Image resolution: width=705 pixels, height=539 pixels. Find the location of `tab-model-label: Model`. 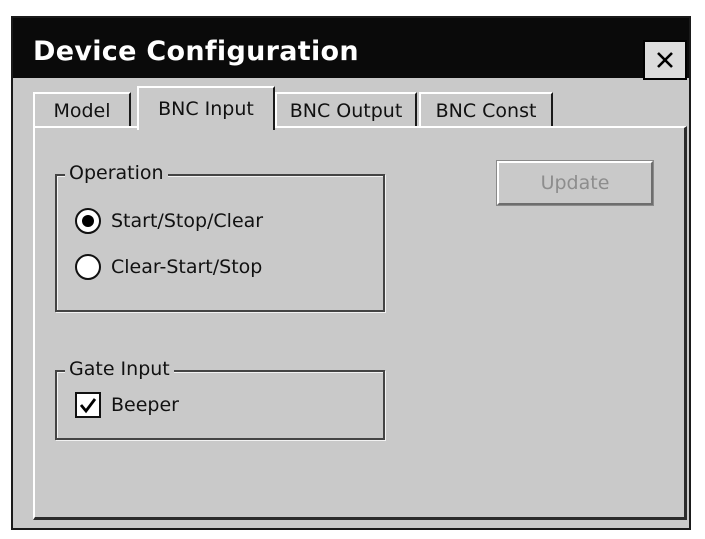

tab-model-label: Model is located at coordinates (82, 111).